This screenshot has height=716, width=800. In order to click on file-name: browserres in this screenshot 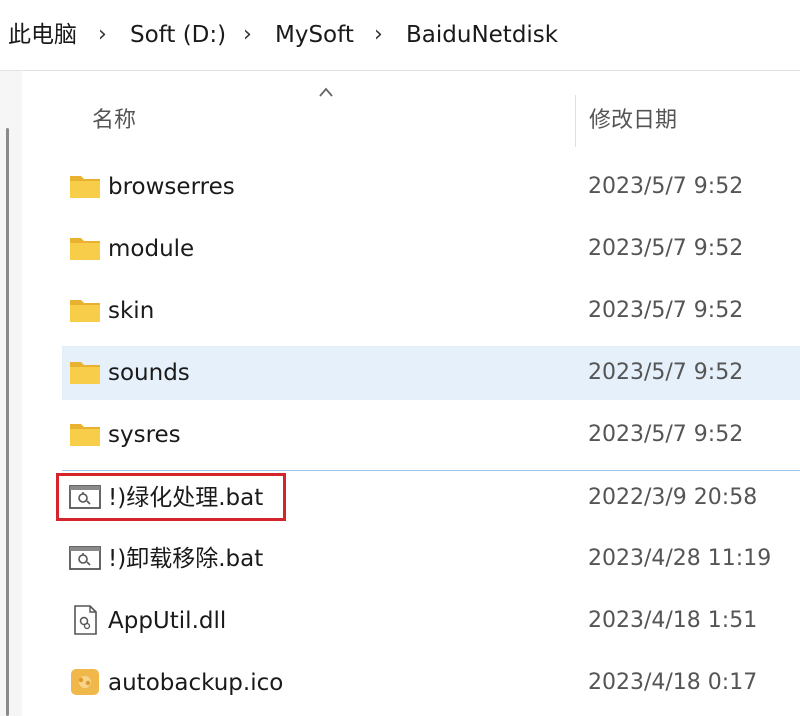, I will do `click(171, 187)`.